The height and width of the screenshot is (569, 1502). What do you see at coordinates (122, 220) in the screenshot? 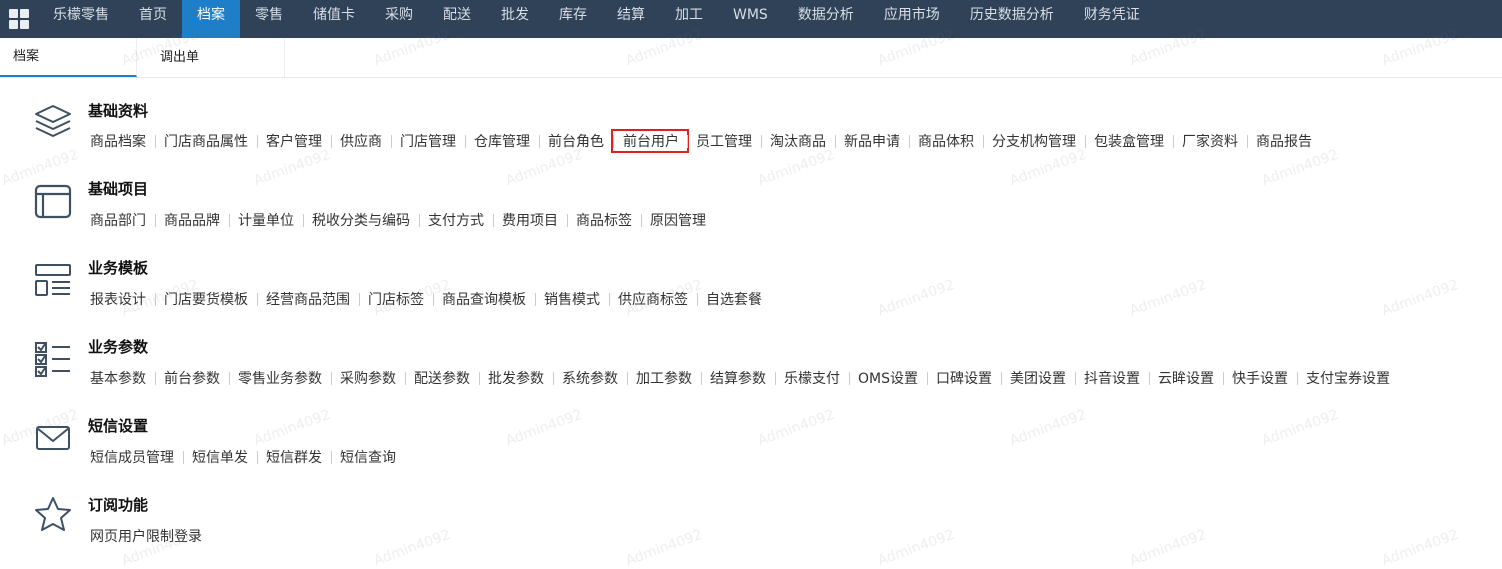
I see `link-item: 商品部门` at bounding box center [122, 220].